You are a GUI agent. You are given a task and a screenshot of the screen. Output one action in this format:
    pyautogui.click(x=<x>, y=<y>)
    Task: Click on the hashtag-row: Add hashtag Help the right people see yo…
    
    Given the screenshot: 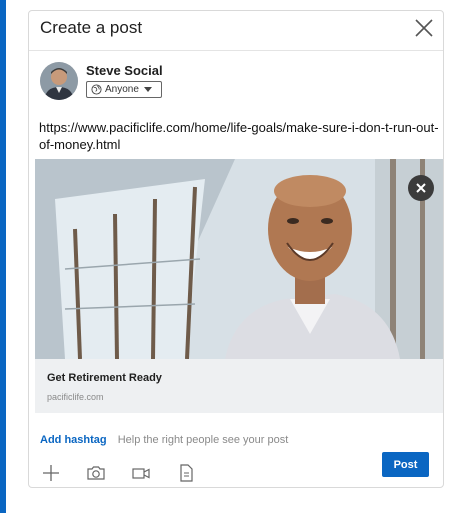 What is the action you would take?
    pyautogui.click(x=164, y=440)
    